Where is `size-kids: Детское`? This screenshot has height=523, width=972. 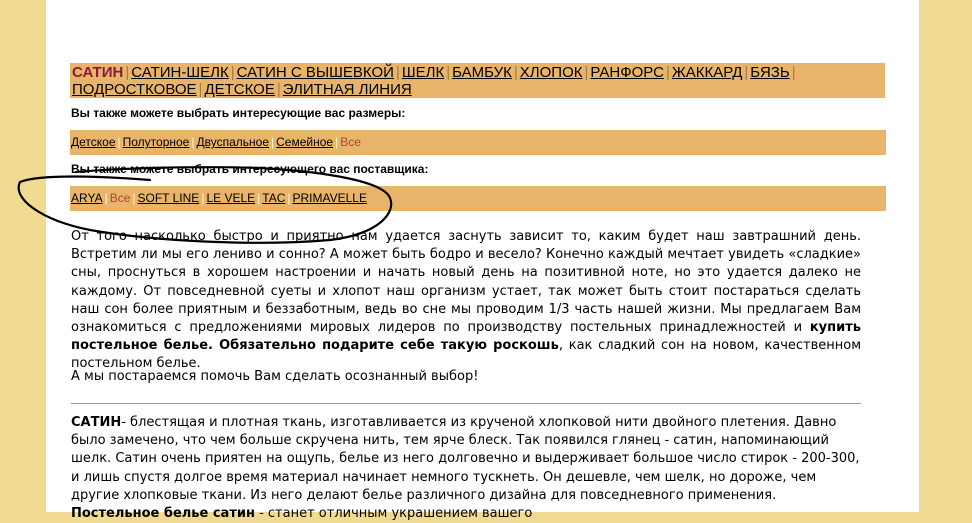 size-kids: Детское is located at coordinates (93, 142).